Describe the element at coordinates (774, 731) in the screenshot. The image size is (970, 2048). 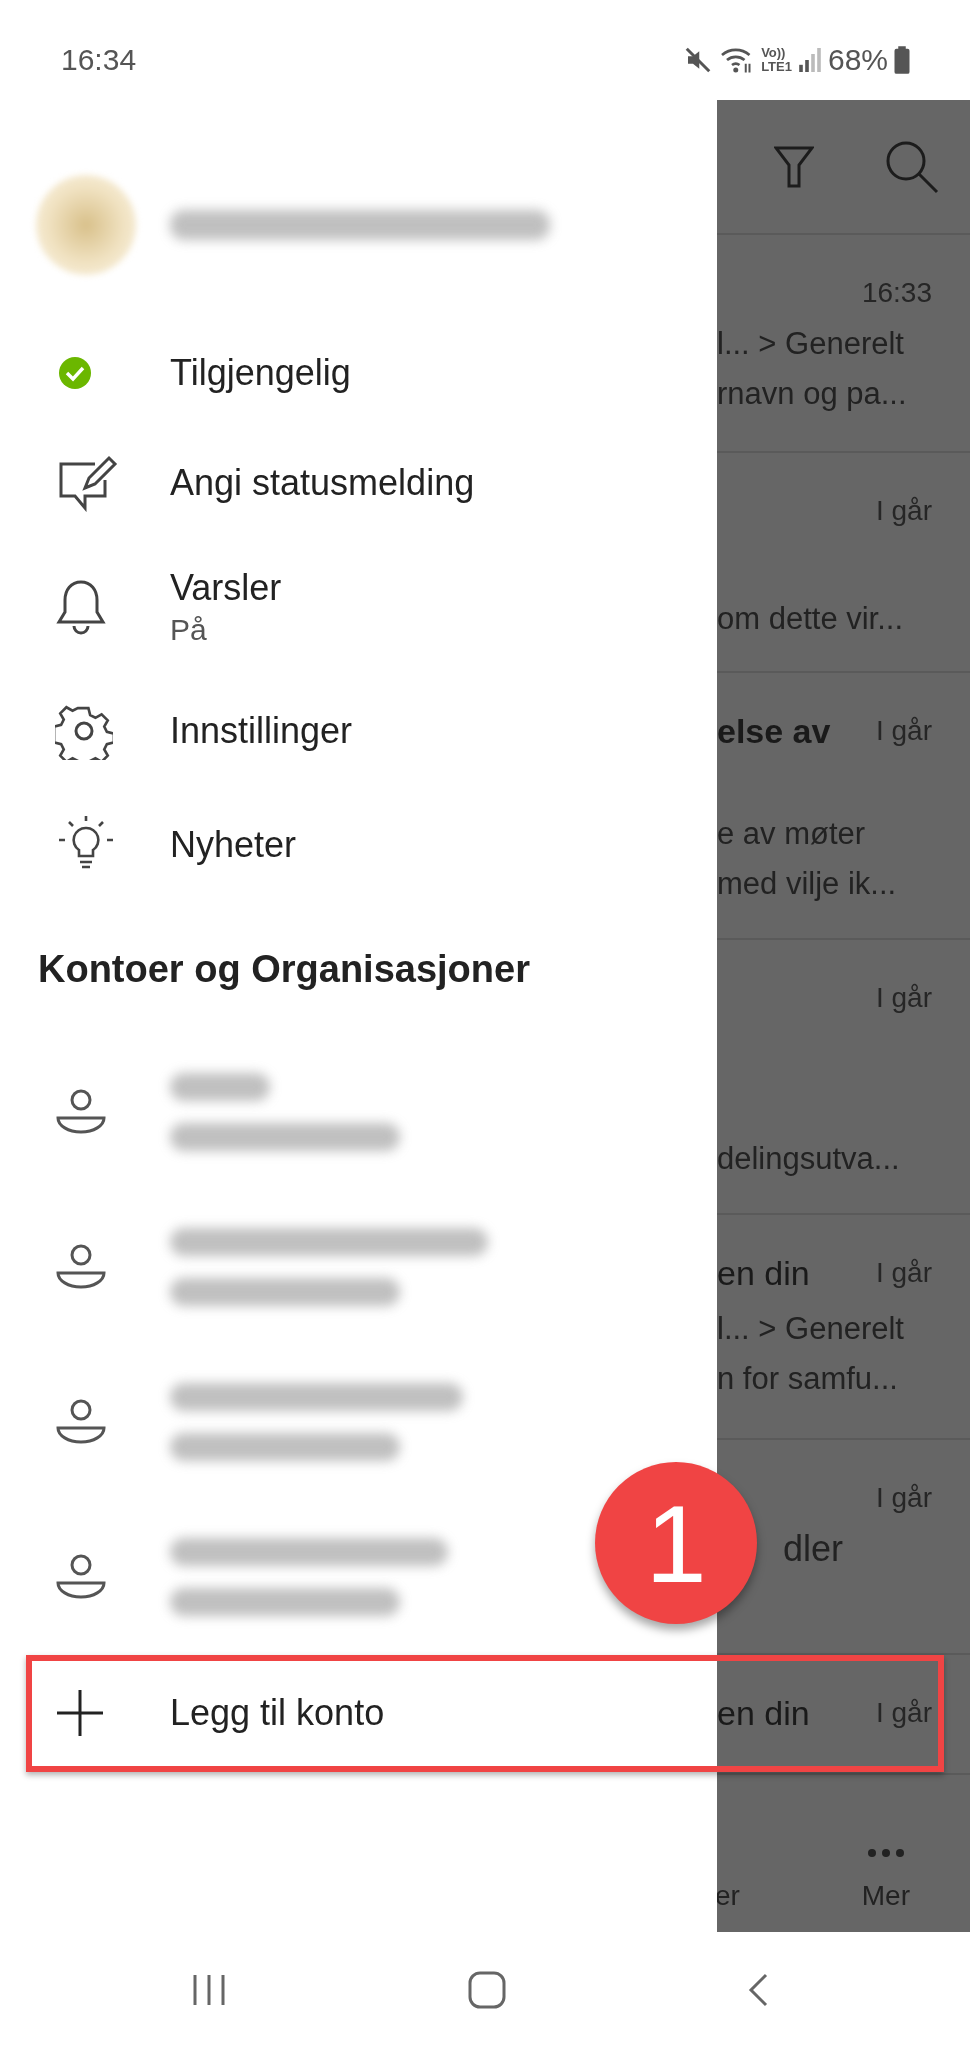
I see `message-subject: else av` at that location.